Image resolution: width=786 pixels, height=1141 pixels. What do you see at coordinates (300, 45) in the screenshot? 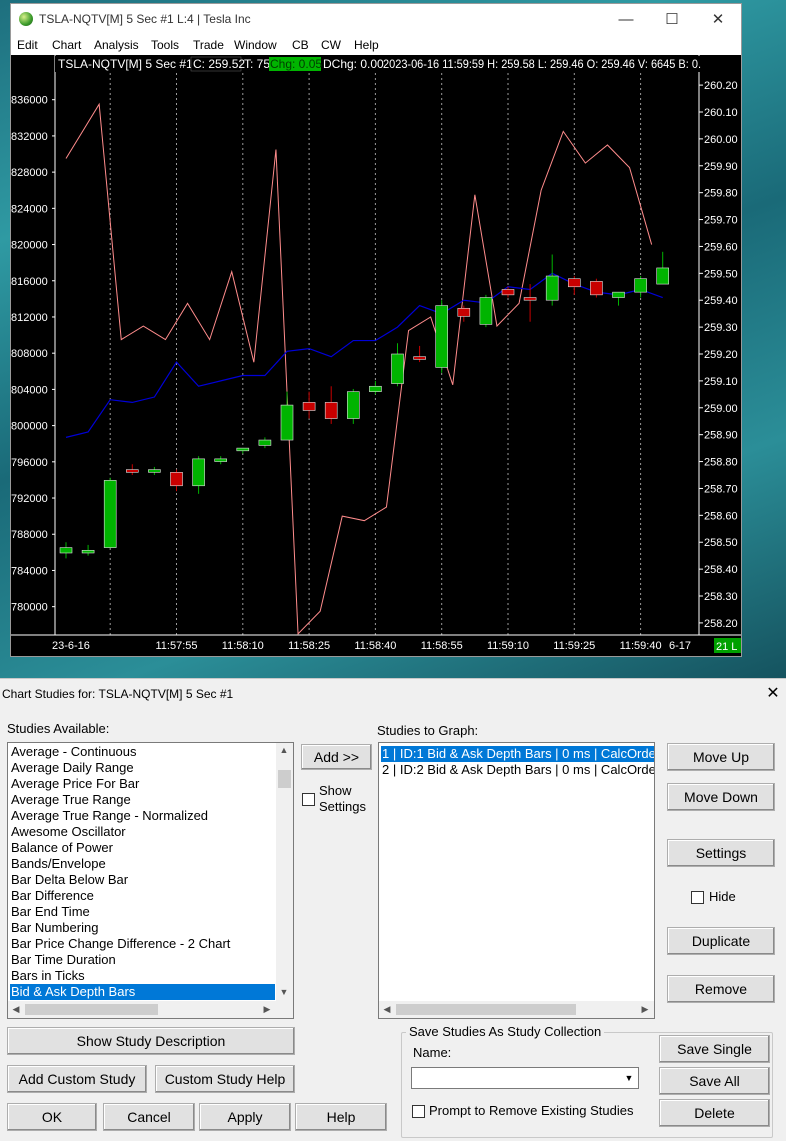
I see `menu-cb: CB` at bounding box center [300, 45].